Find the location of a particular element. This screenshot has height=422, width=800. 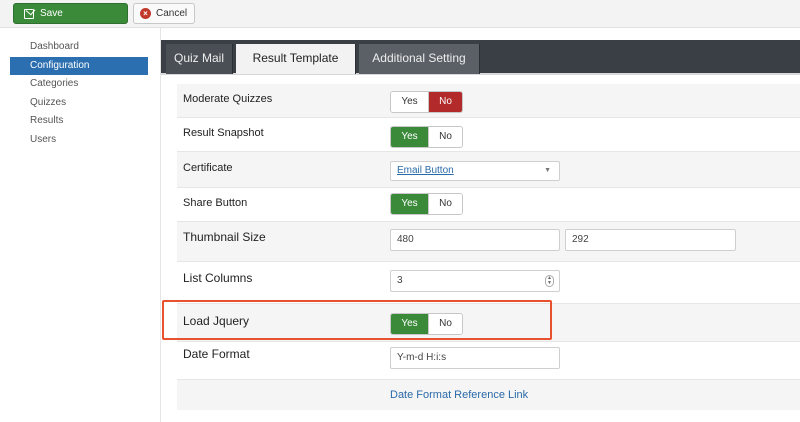

result-snapshot-no: No is located at coordinates (445, 137).